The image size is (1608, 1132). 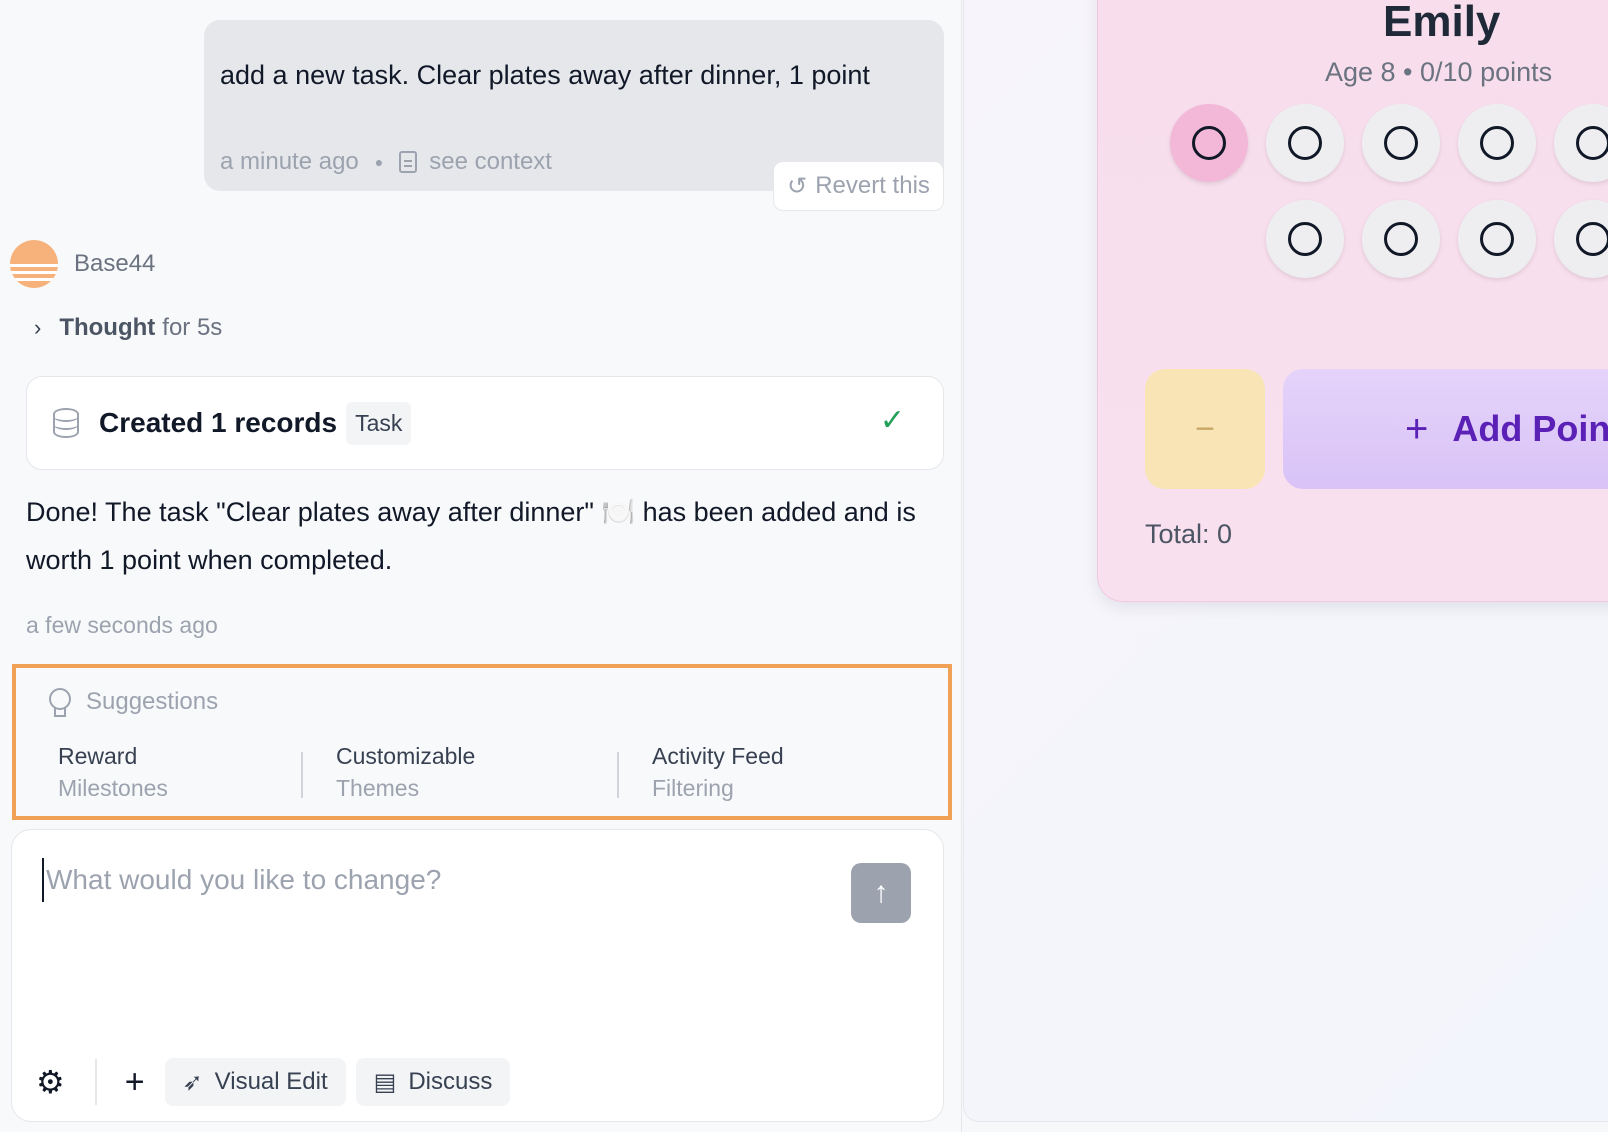 I want to click on discuss-button: ▤ Discuss, so click(x=433, y=1082).